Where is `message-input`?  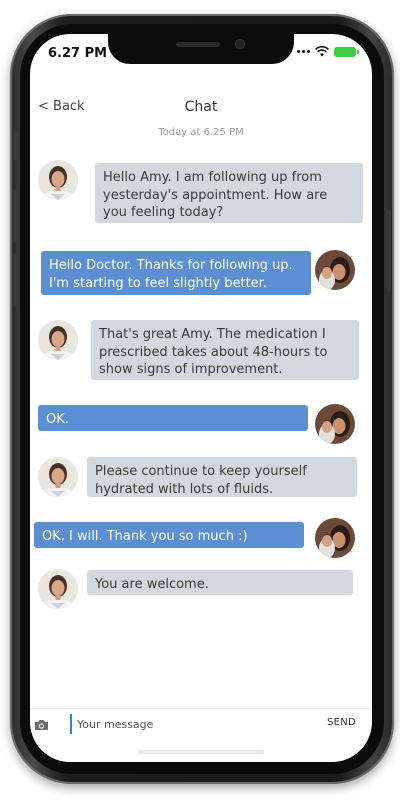 message-input is located at coordinates (180, 724).